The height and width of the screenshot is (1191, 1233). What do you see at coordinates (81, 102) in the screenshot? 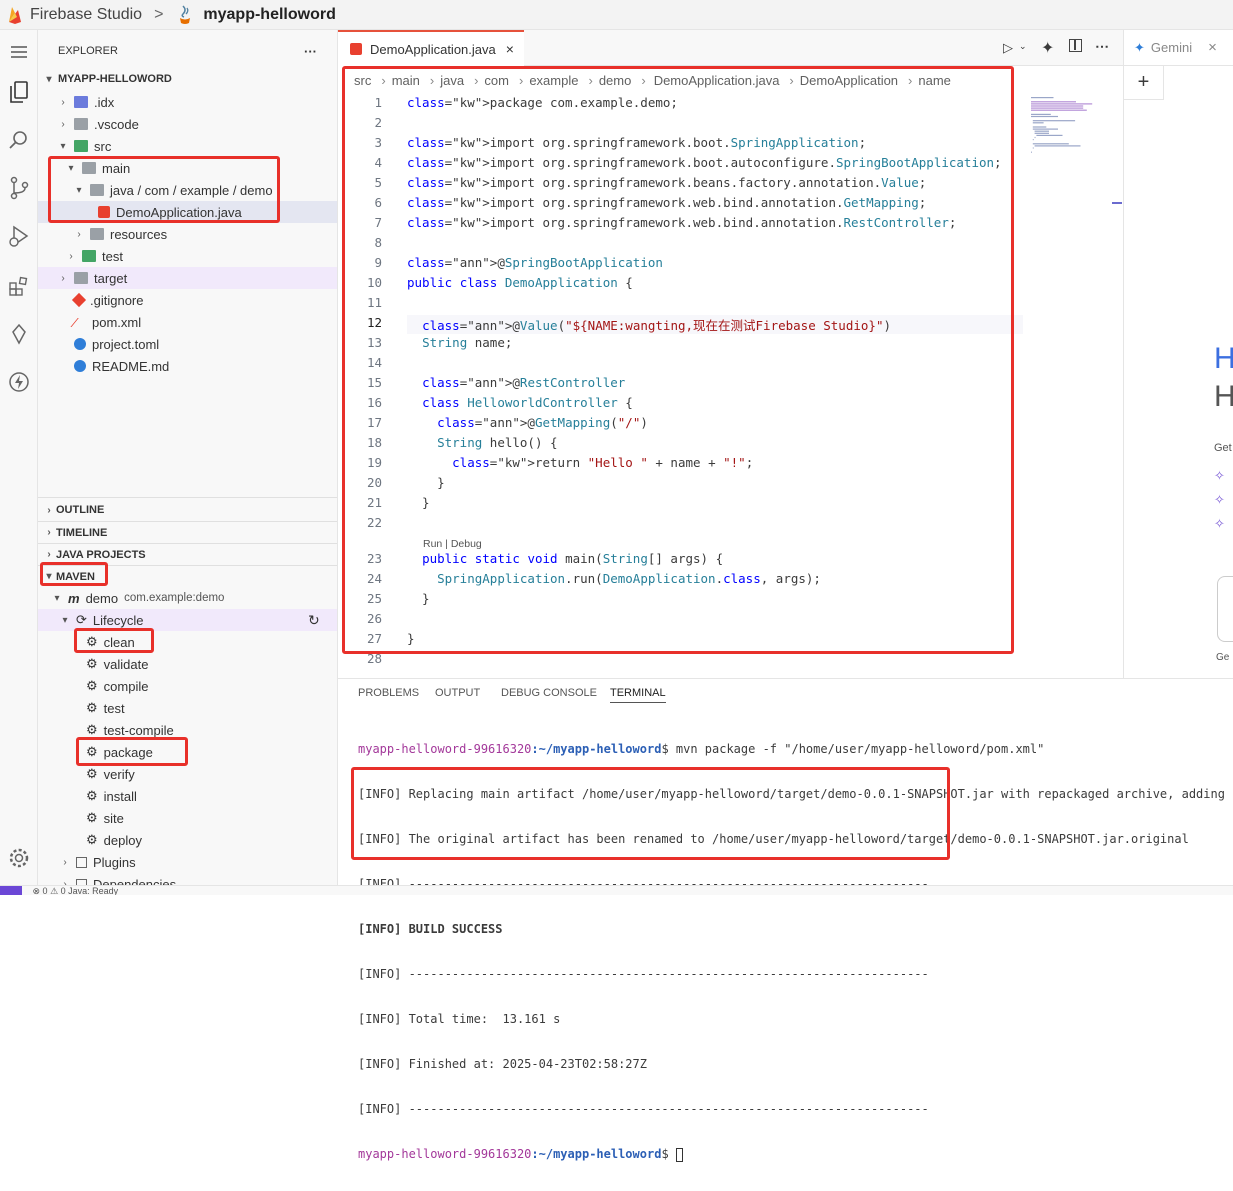
I see `folder-icon` at bounding box center [81, 102].